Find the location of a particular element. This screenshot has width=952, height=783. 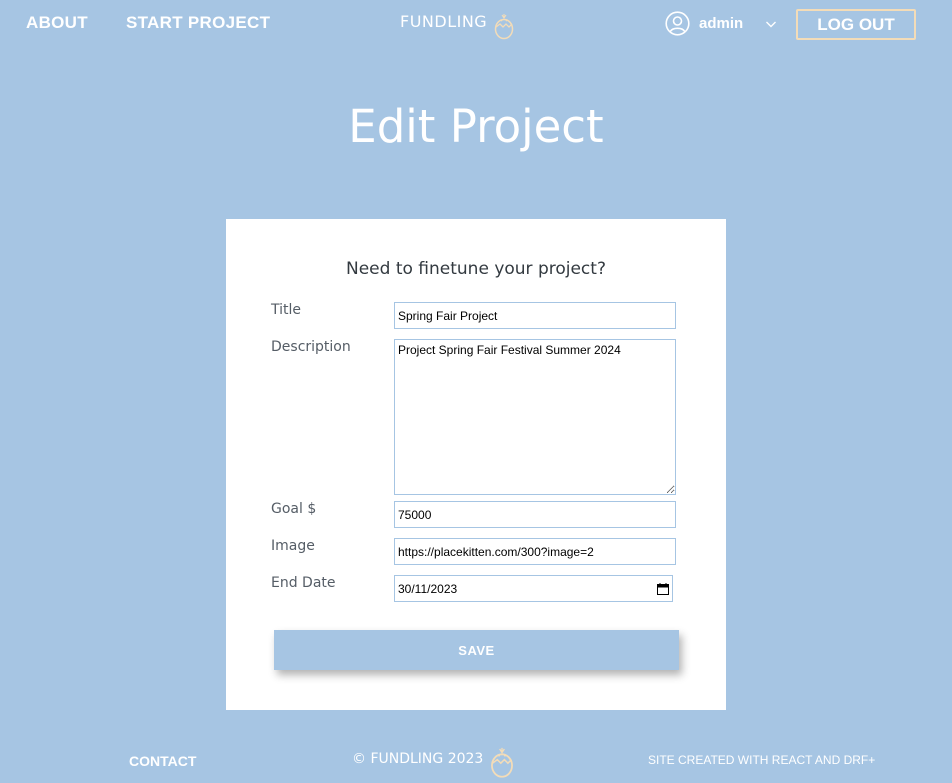

goal-label: Goal $ is located at coordinates (294, 509).